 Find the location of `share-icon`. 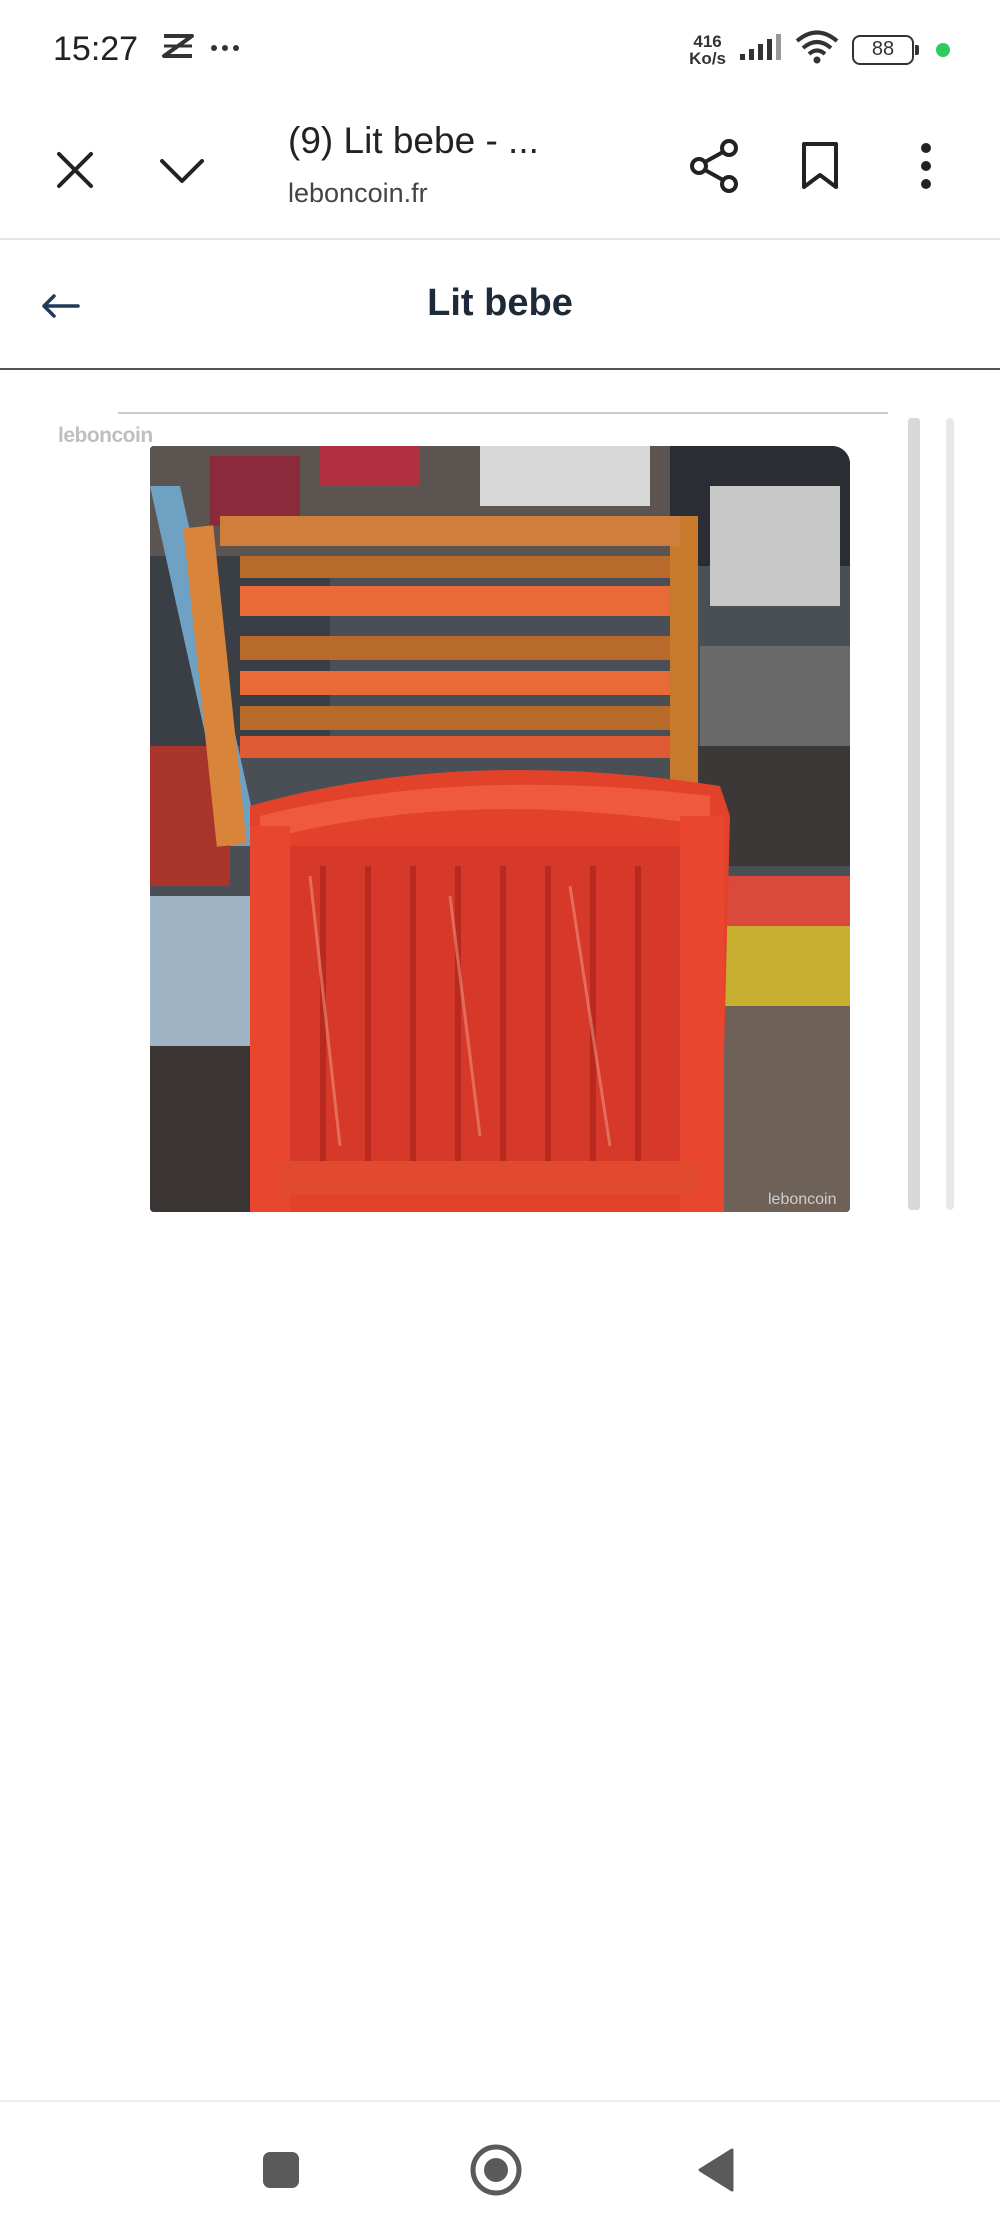

share-icon is located at coordinates (714, 166).